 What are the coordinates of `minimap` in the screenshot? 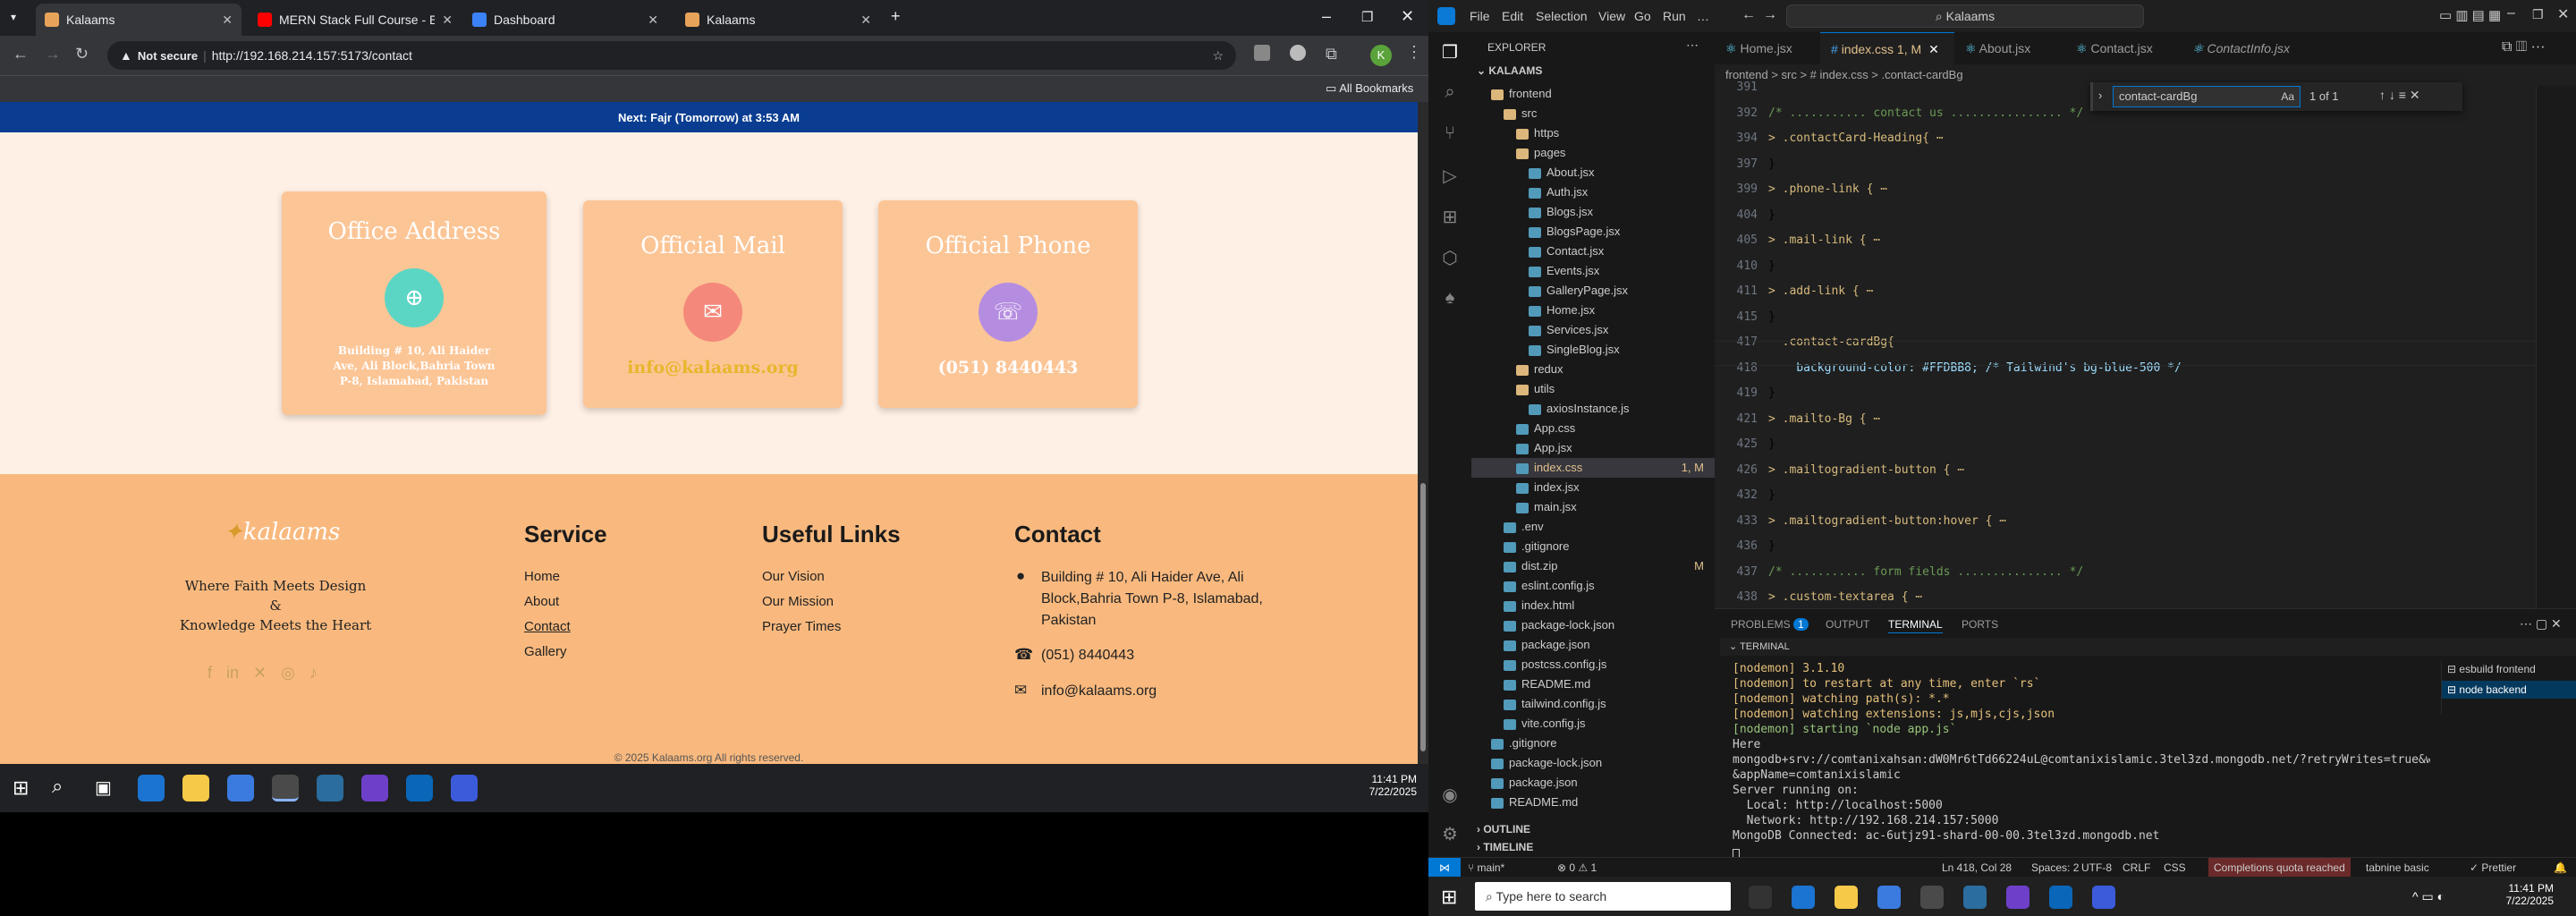 It's located at (2556, 347).